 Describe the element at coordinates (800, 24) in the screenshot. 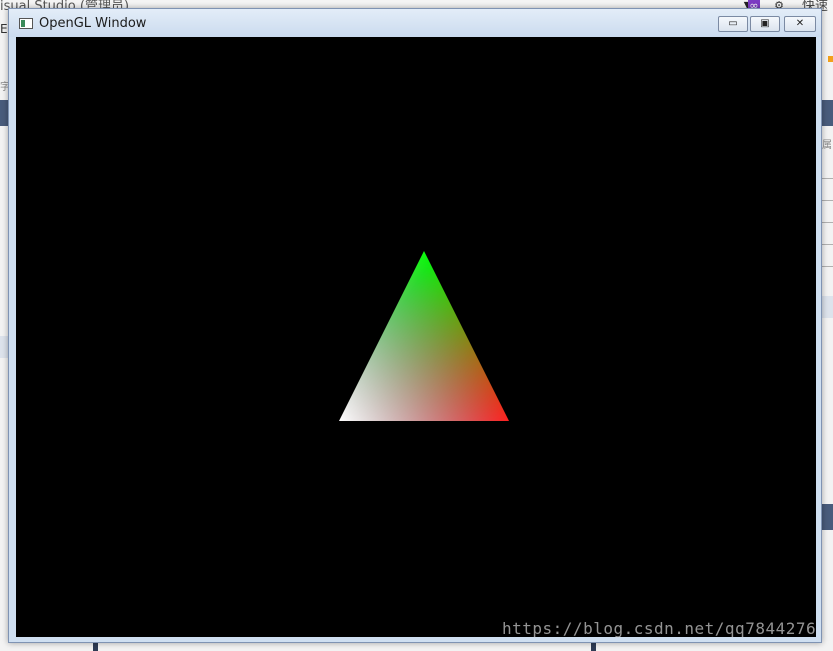

I see `close-button: ✕` at that location.